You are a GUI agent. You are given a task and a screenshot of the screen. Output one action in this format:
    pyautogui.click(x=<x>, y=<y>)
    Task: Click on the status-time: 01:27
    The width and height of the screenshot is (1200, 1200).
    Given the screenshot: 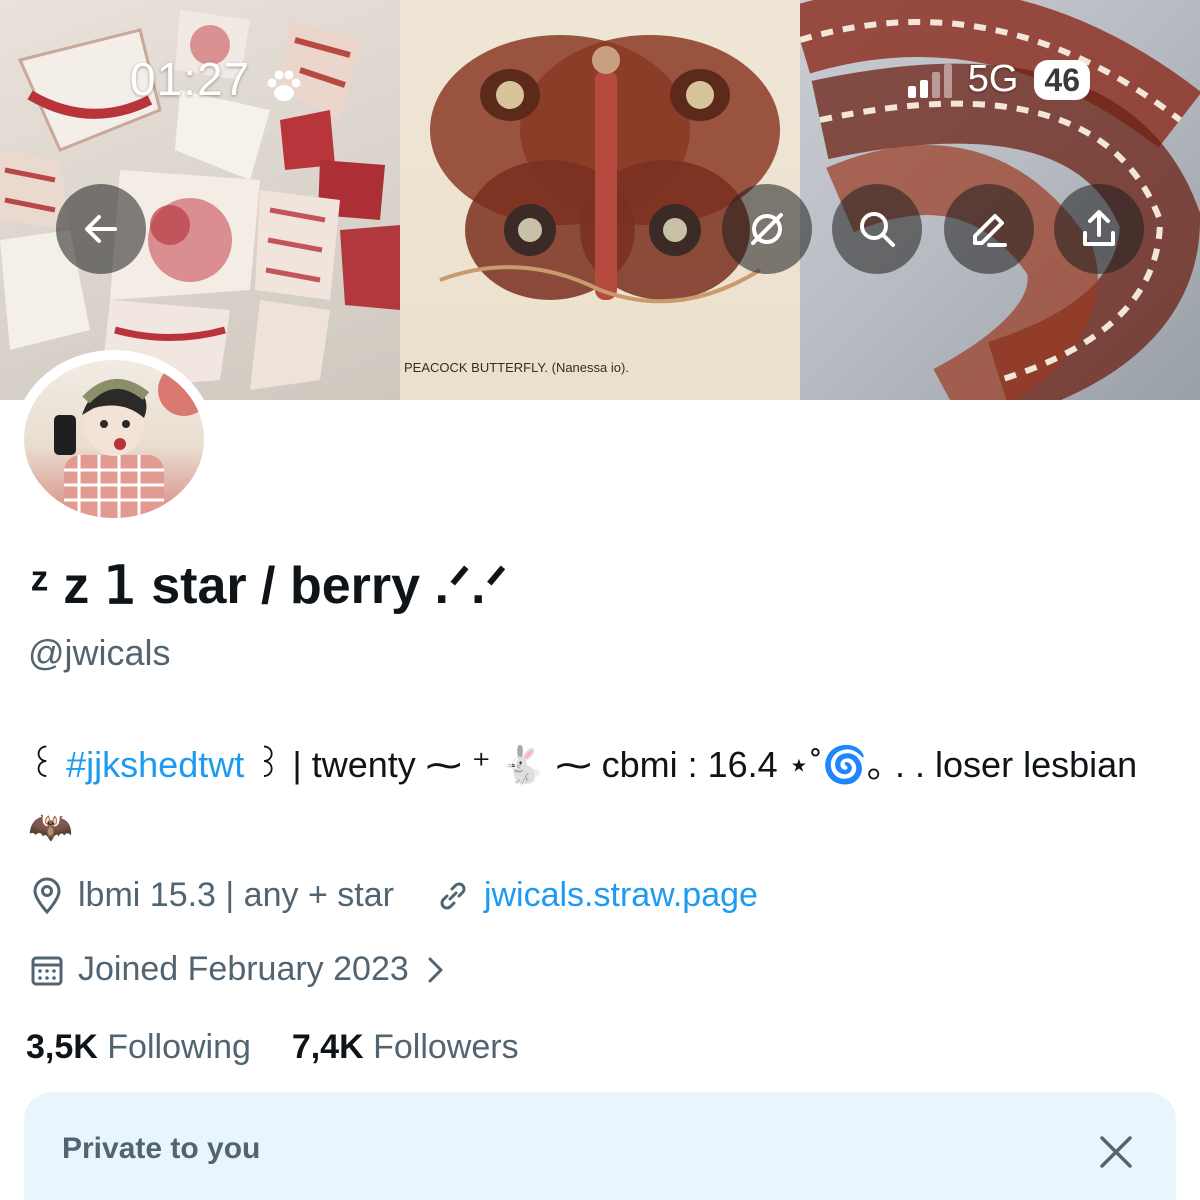 What is the action you would take?
    pyautogui.click(x=217, y=79)
    